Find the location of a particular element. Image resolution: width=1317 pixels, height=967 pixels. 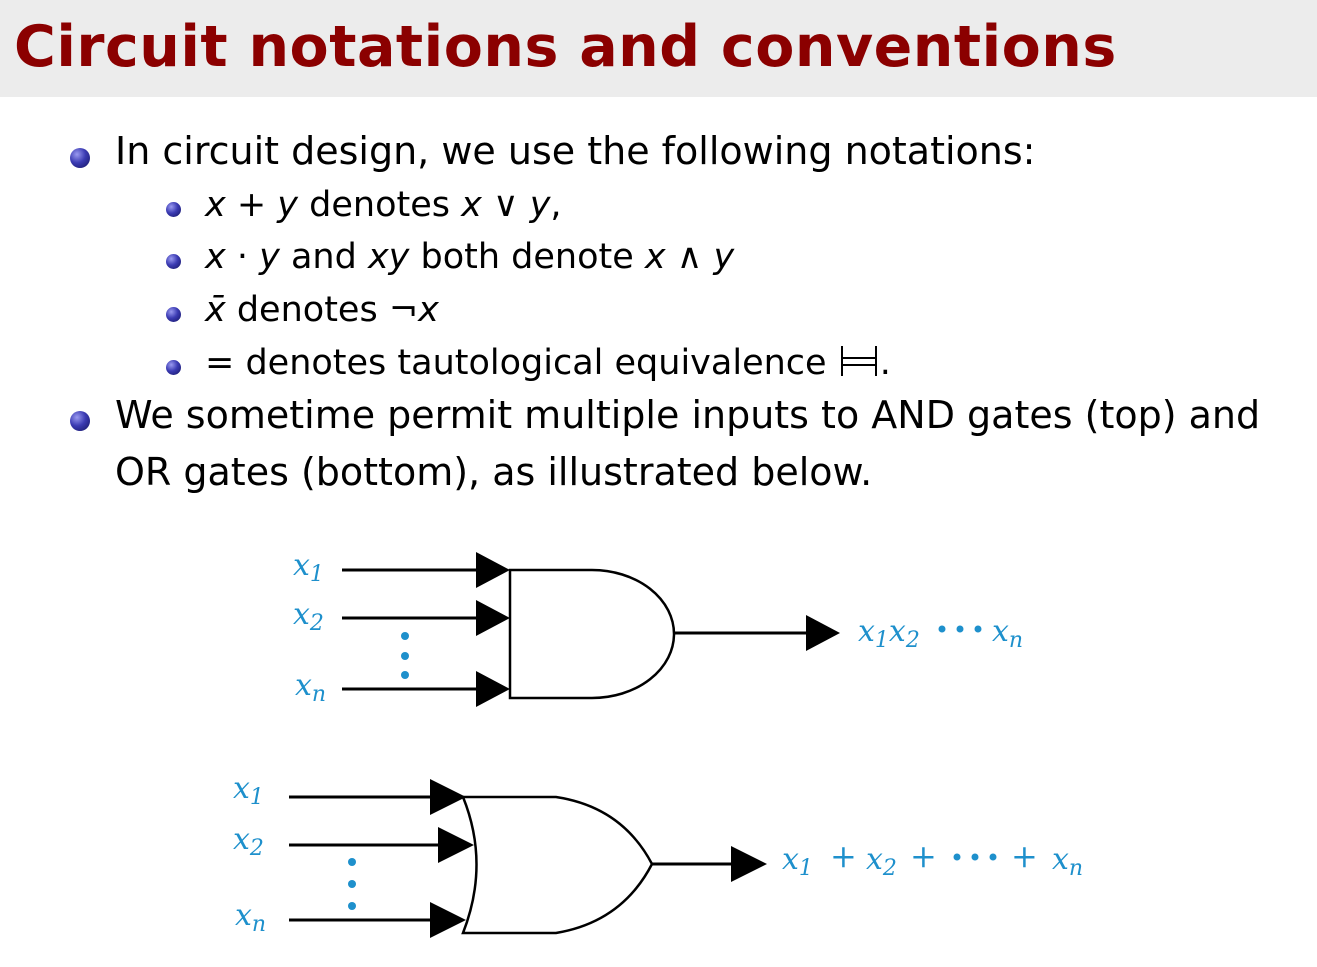

or-input-label-1: x1 is located at coordinates (248, 790).